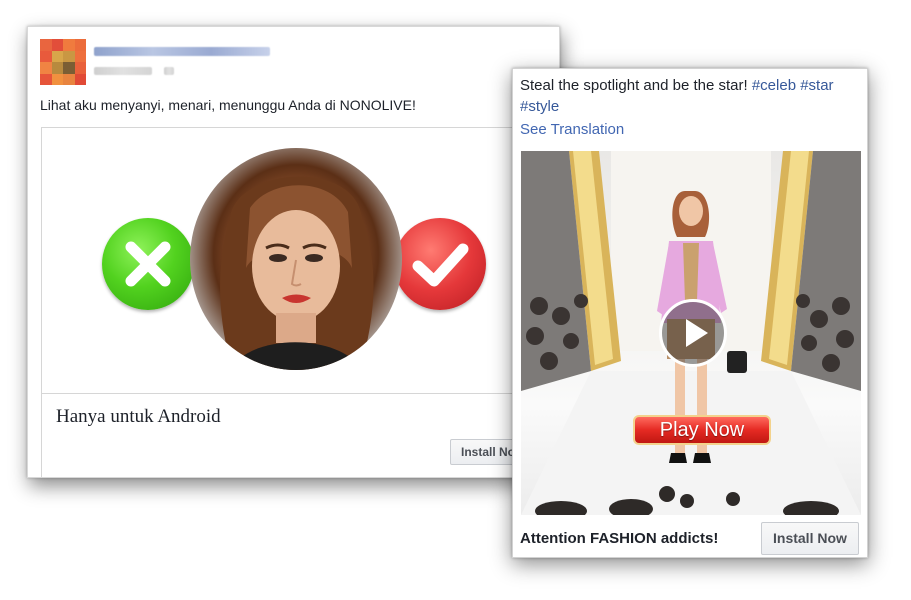  Describe the element at coordinates (619, 538) in the screenshot. I see `ad-headline: Attention FASHION addicts!` at that location.